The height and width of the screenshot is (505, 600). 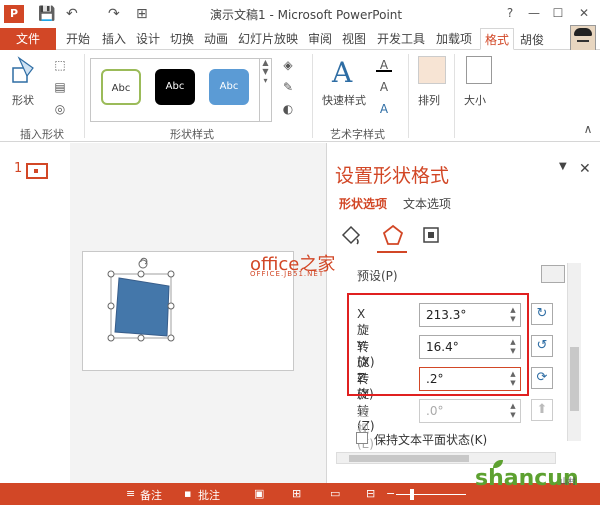 I want to click on keep-text-flat-checkbox, so click(x=362, y=438).